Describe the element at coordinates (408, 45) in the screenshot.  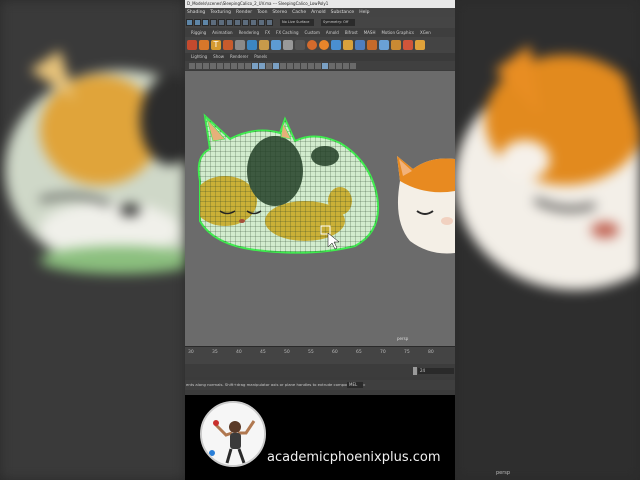
I see `tool-gear-icon` at that location.